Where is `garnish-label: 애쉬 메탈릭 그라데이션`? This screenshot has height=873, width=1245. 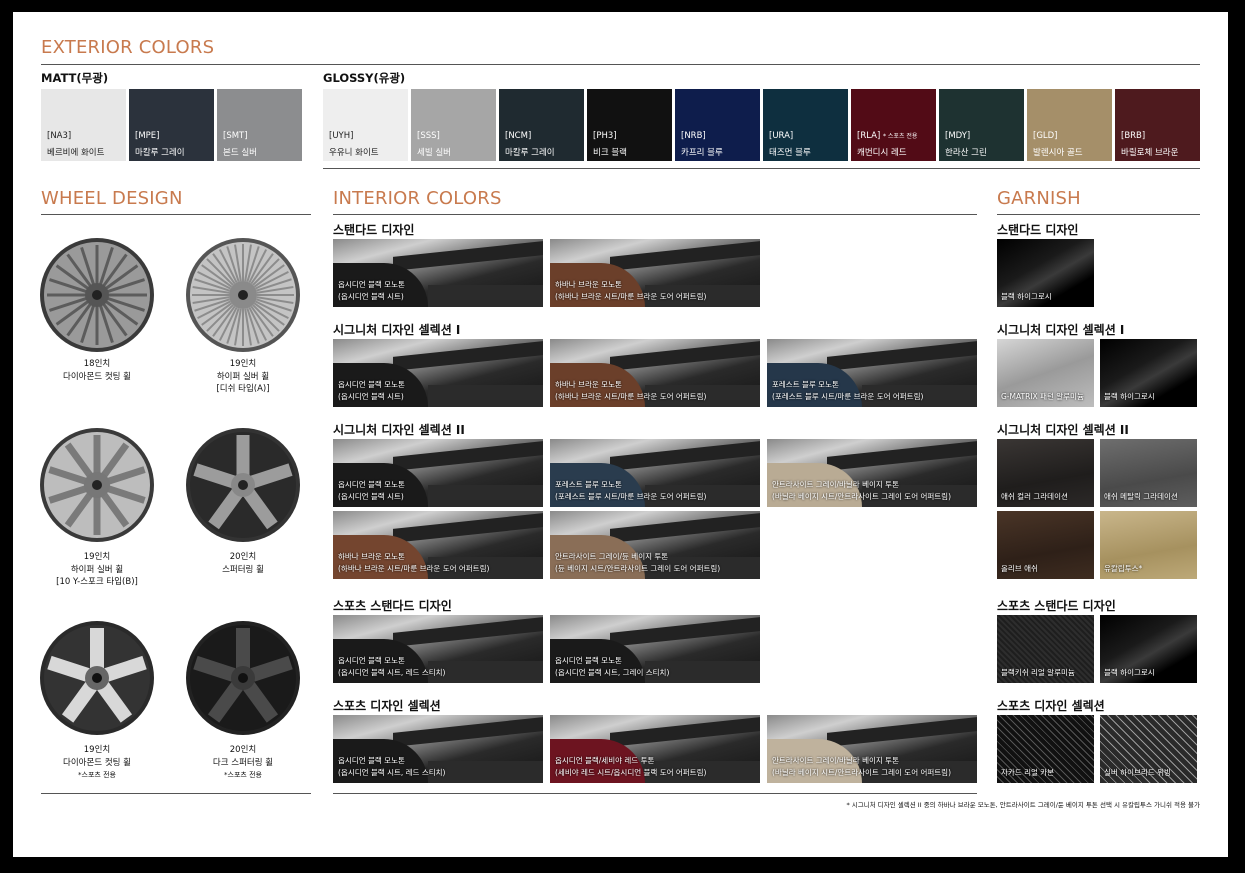 garnish-label: 애쉬 메탈릭 그라데이션 is located at coordinates (1141, 496).